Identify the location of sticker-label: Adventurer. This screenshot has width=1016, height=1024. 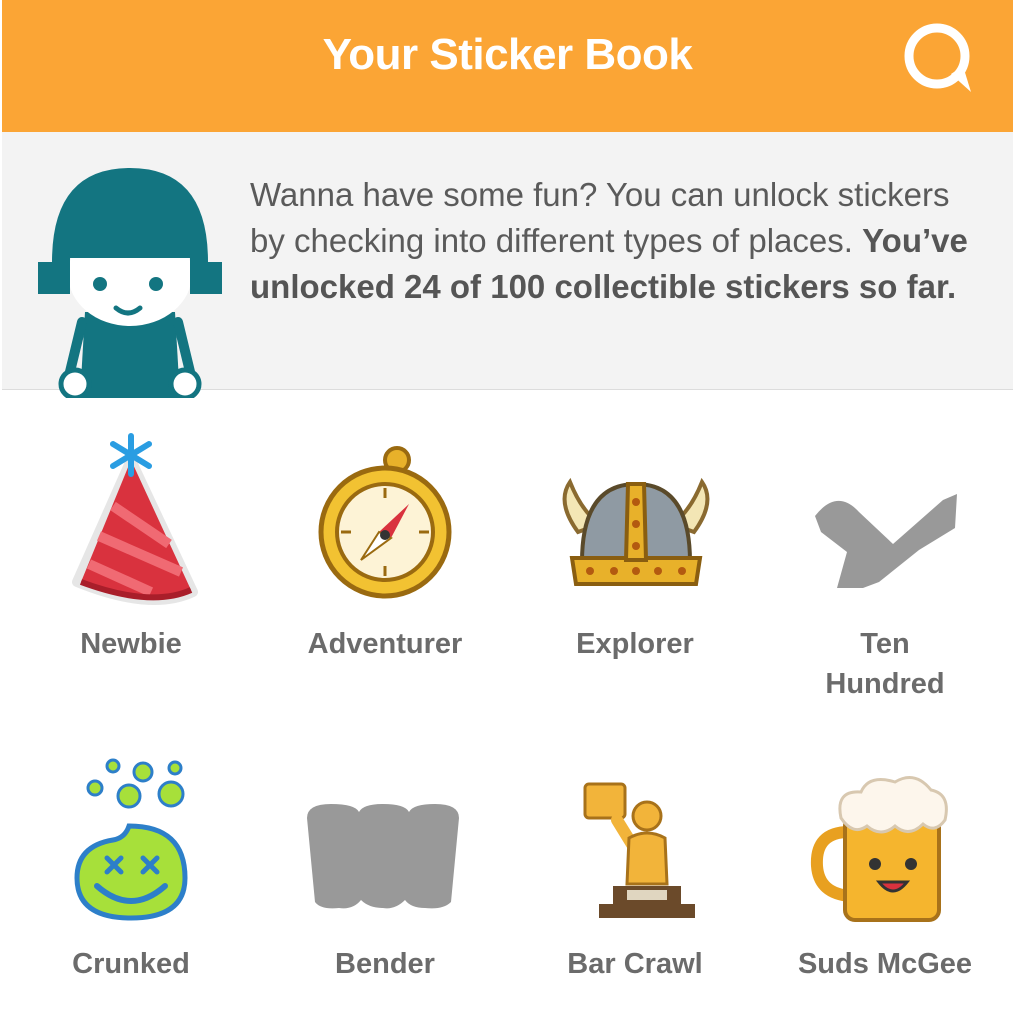
(385, 644).